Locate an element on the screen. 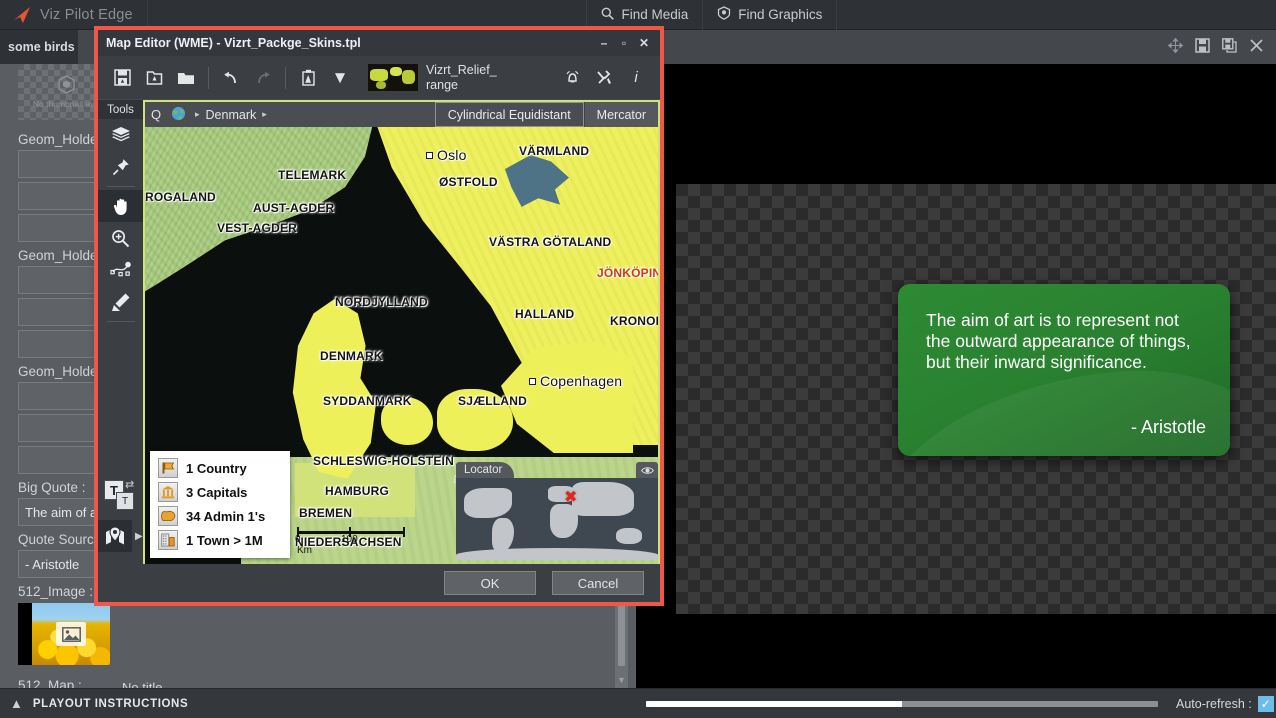  text-tool: T T ⇄ is located at coordinates (120, 499).